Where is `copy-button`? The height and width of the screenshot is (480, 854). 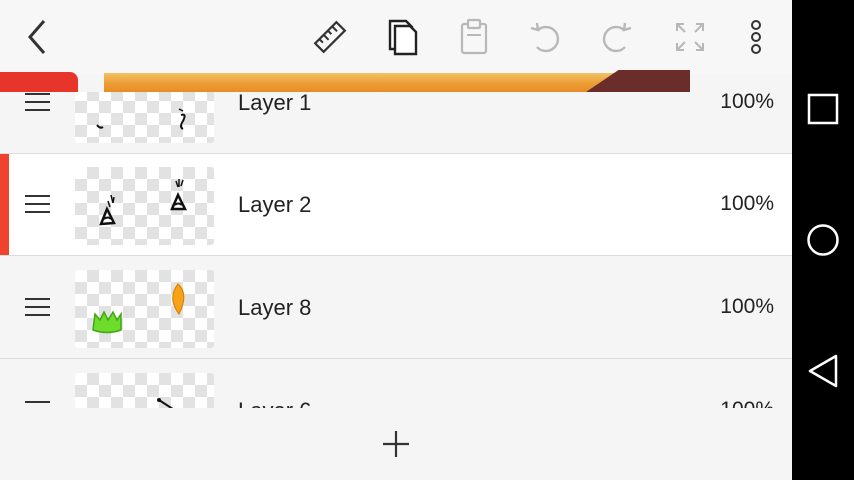
copy-button is located at coordinates (402, 37).